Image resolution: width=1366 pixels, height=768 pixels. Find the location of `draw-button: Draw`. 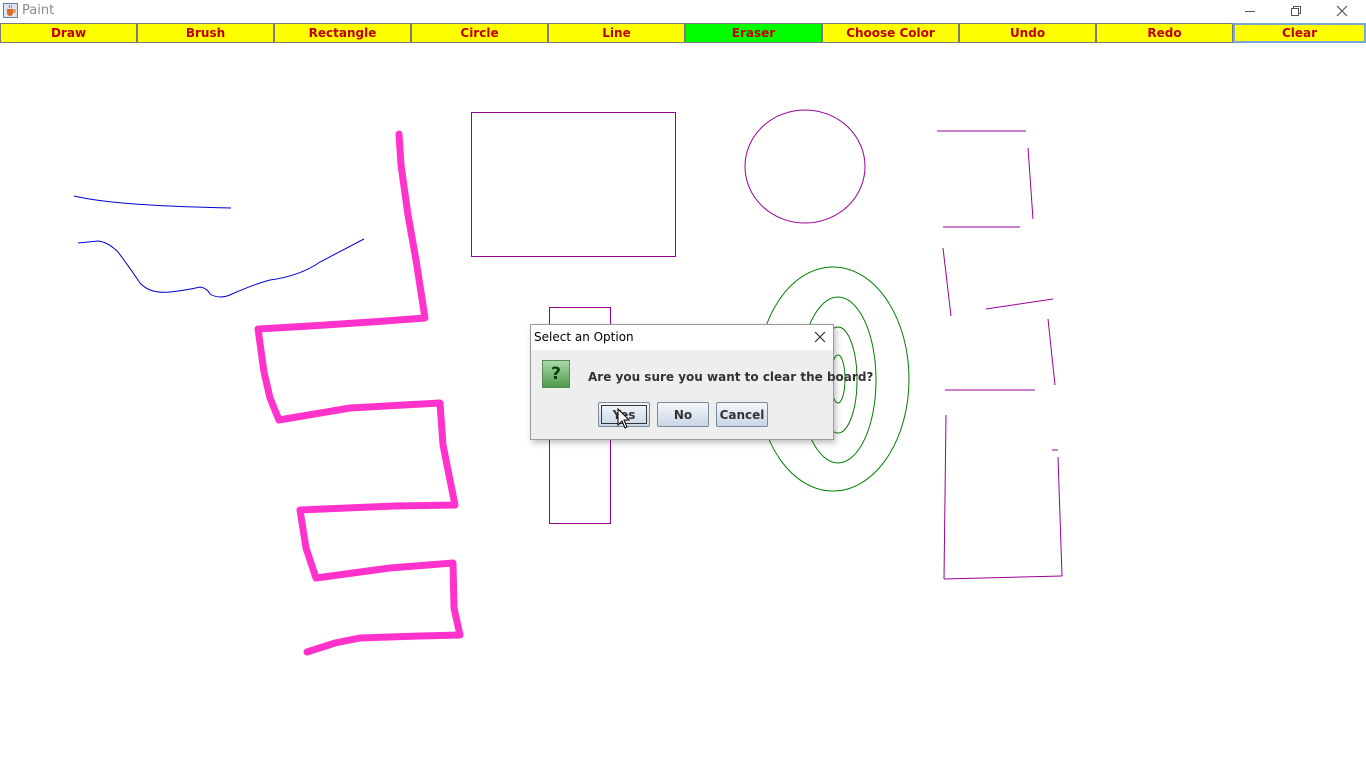

draw-button: Draw is located at coordinates (68, 33).